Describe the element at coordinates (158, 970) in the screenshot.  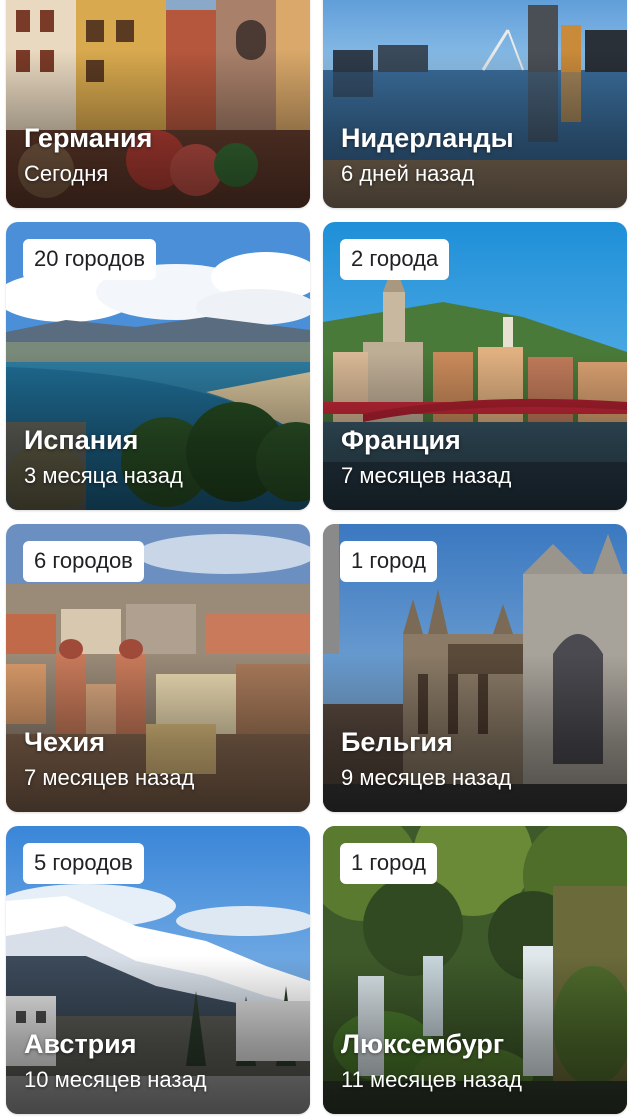
I see `destination-card-austria: 5 городов Австрия 10 месяцев назад` at that location.